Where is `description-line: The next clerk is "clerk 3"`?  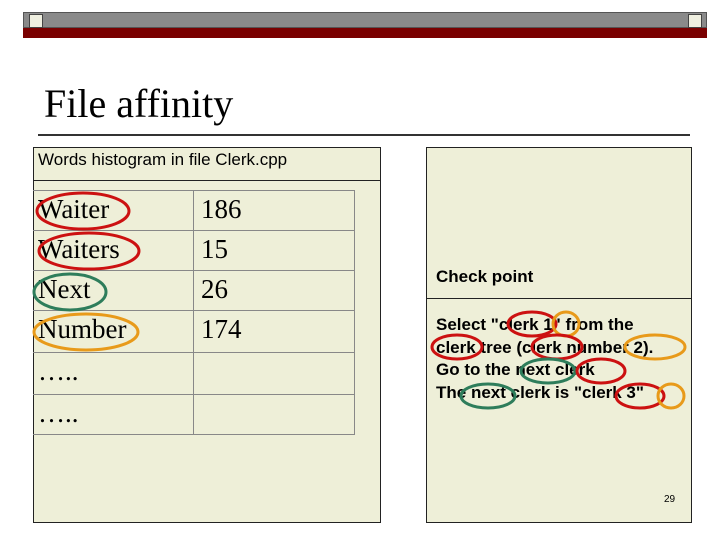
description-line: The next clerk is "clerk 3" is located at coordinates (540, 392).